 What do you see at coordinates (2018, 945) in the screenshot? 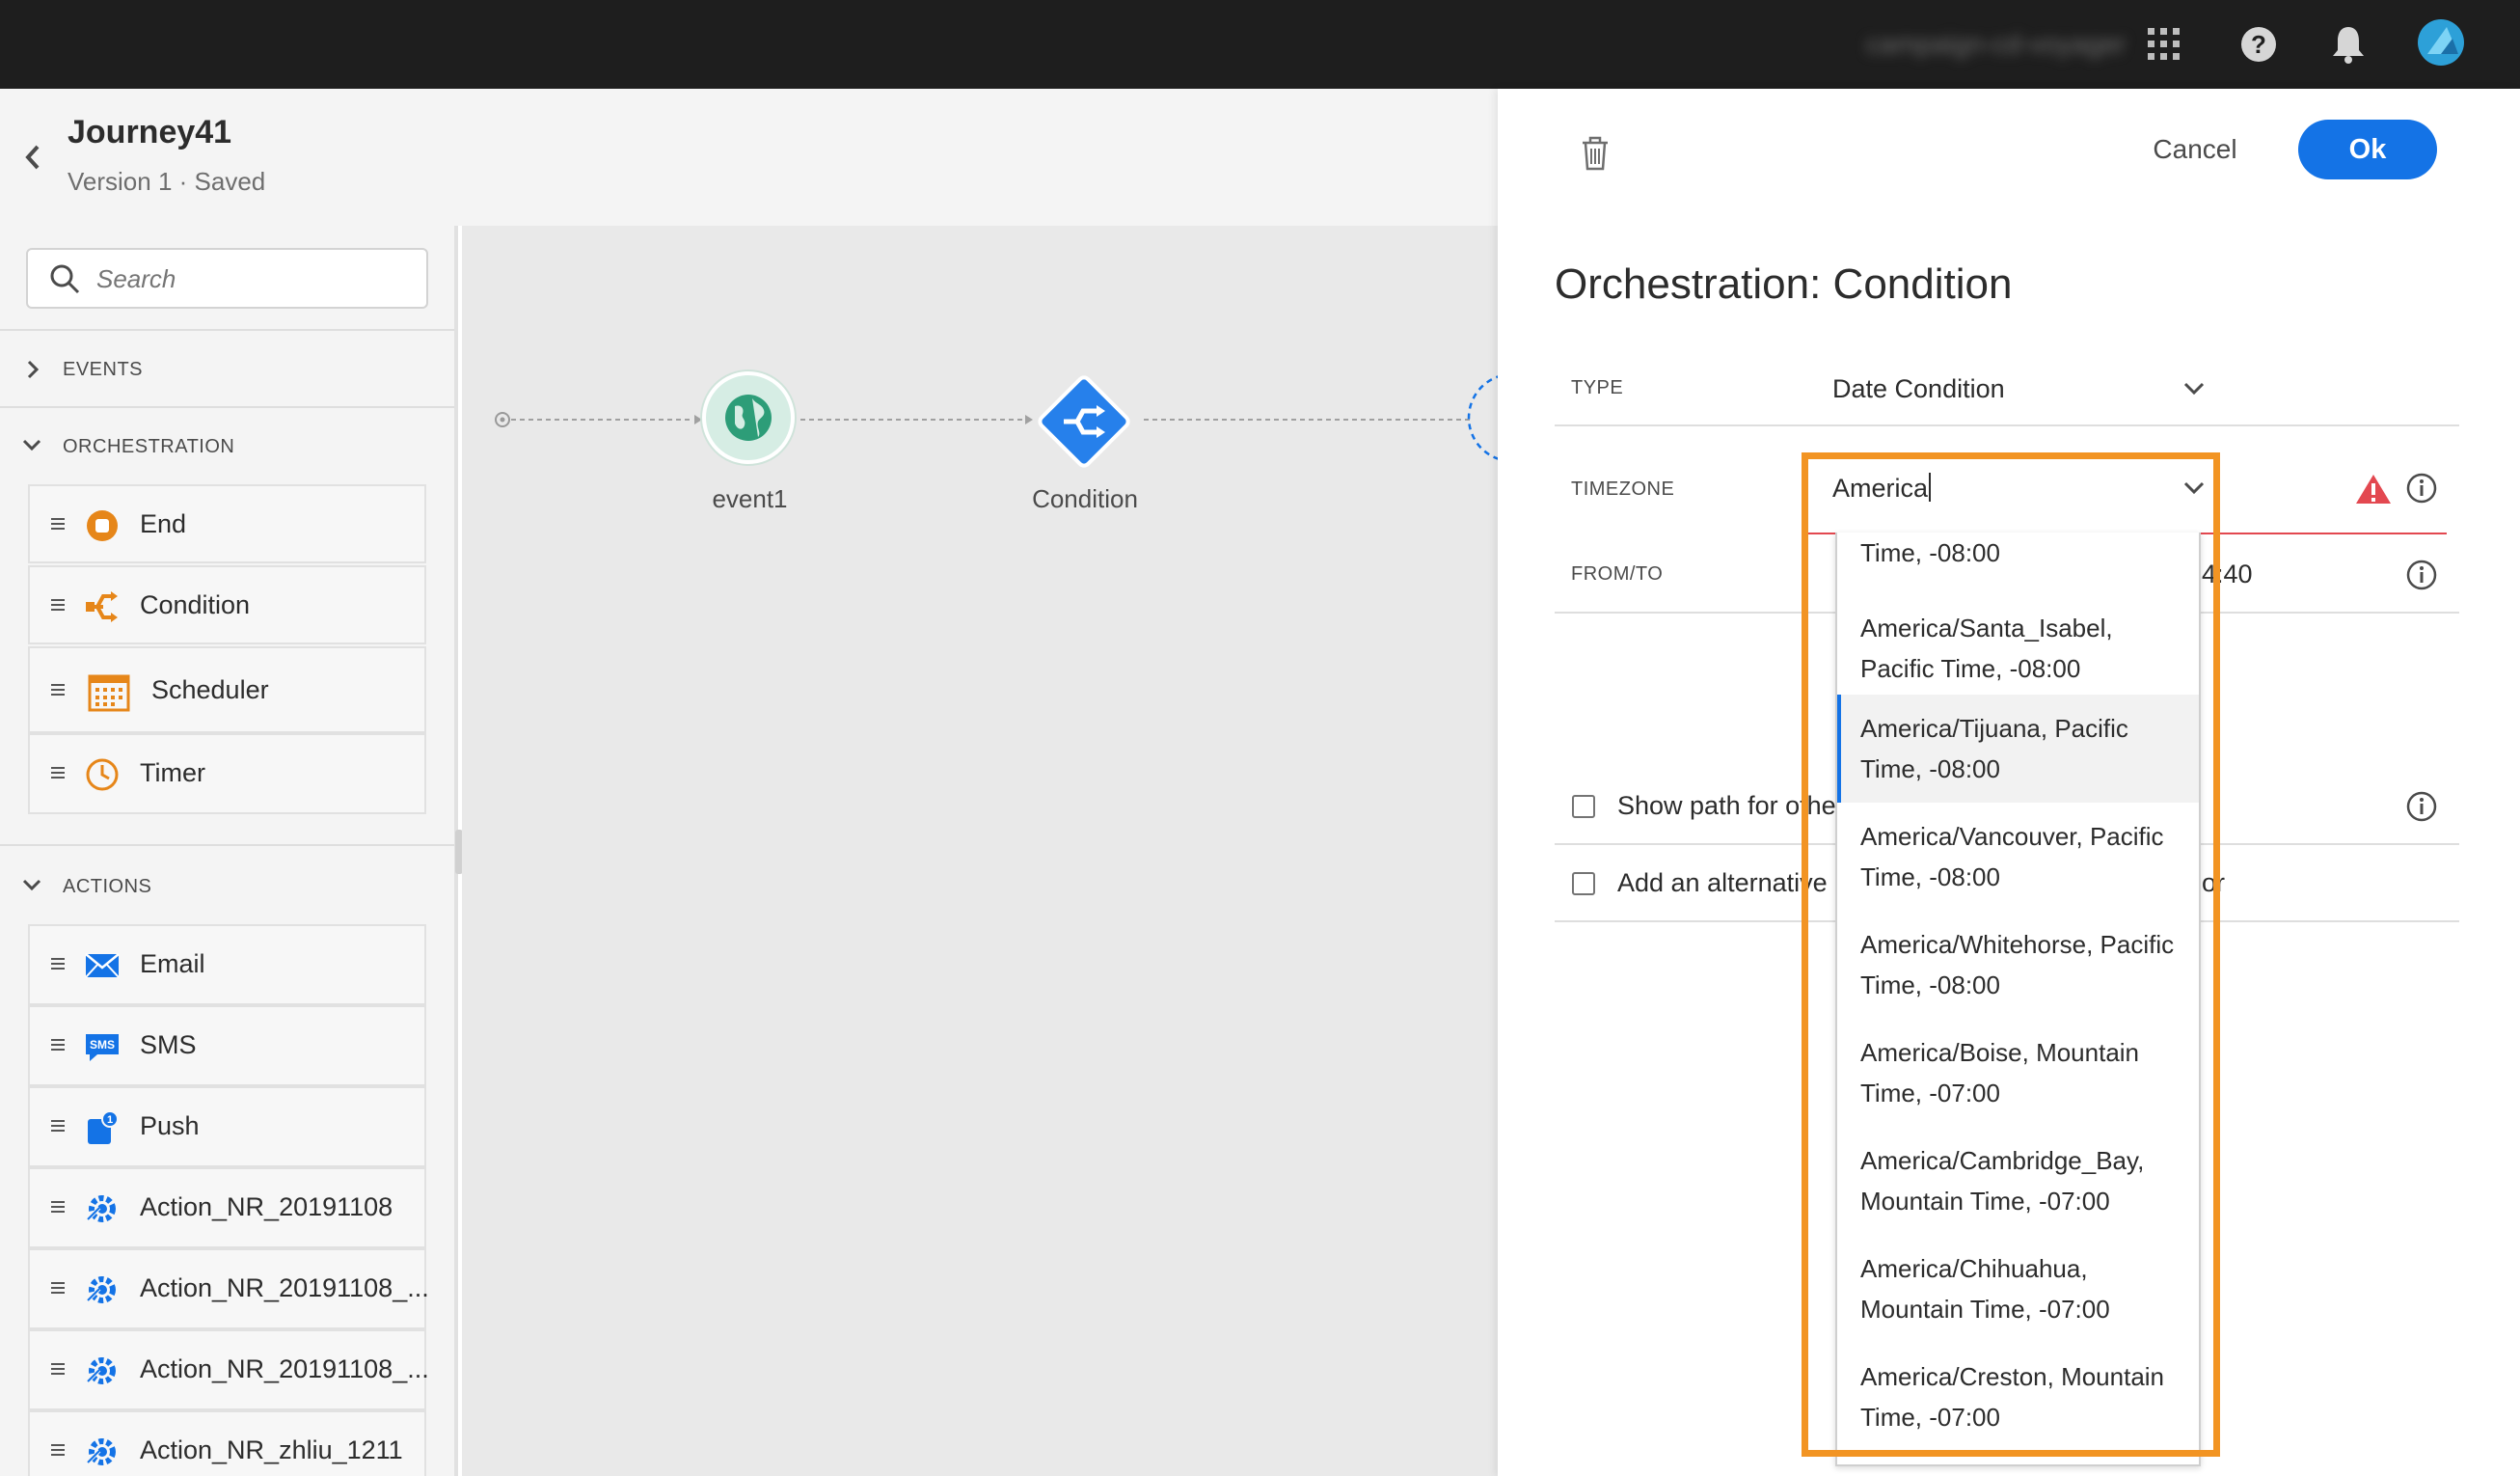
I see `timezone-option-line: America/Whitehorse, Pacific` at bounding box center [2018, 945].